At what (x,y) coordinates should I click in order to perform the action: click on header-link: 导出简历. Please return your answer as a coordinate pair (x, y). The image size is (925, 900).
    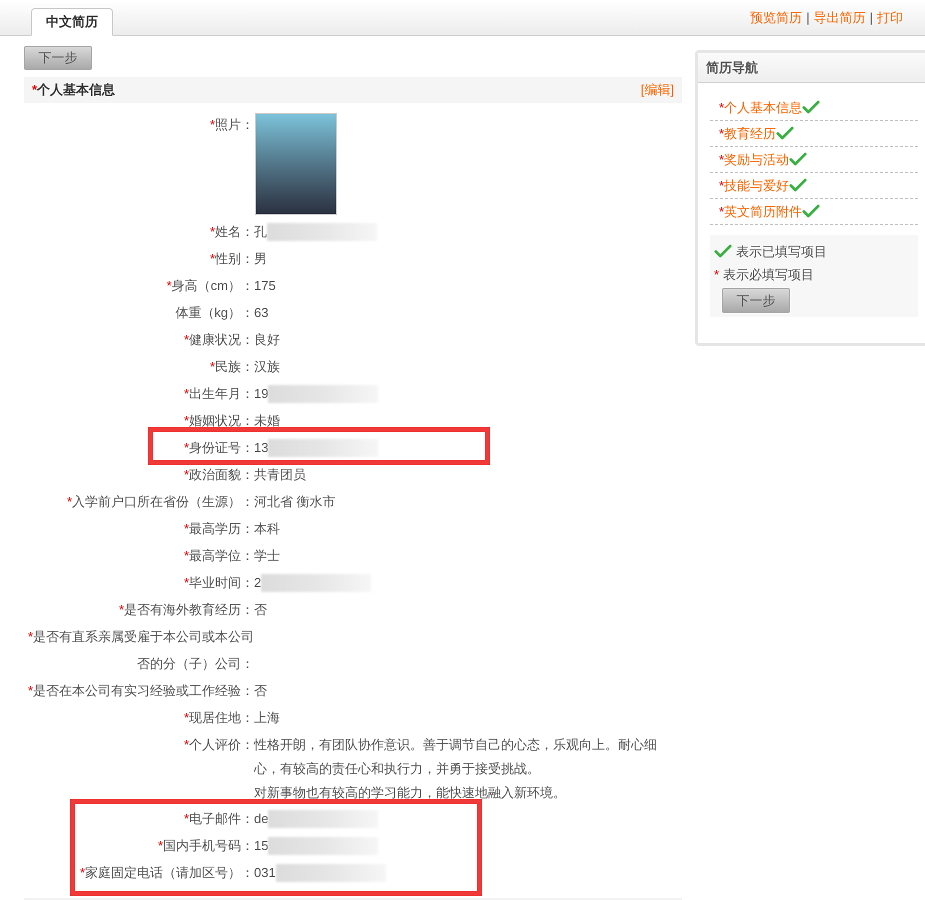
    Looking at the image, I should click on (840, 18).